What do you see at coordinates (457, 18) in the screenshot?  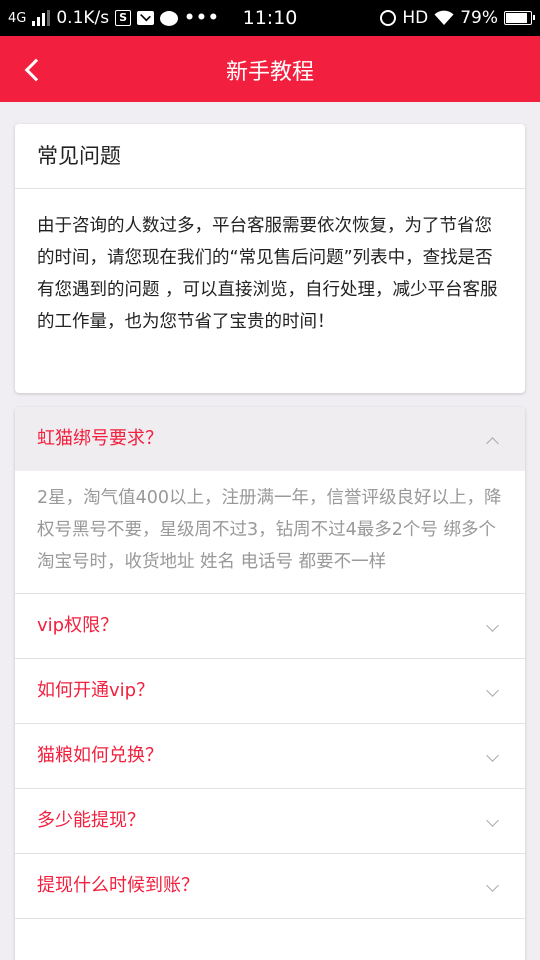 I see `status-right: HD 79%` at bounding box center [457, 18].